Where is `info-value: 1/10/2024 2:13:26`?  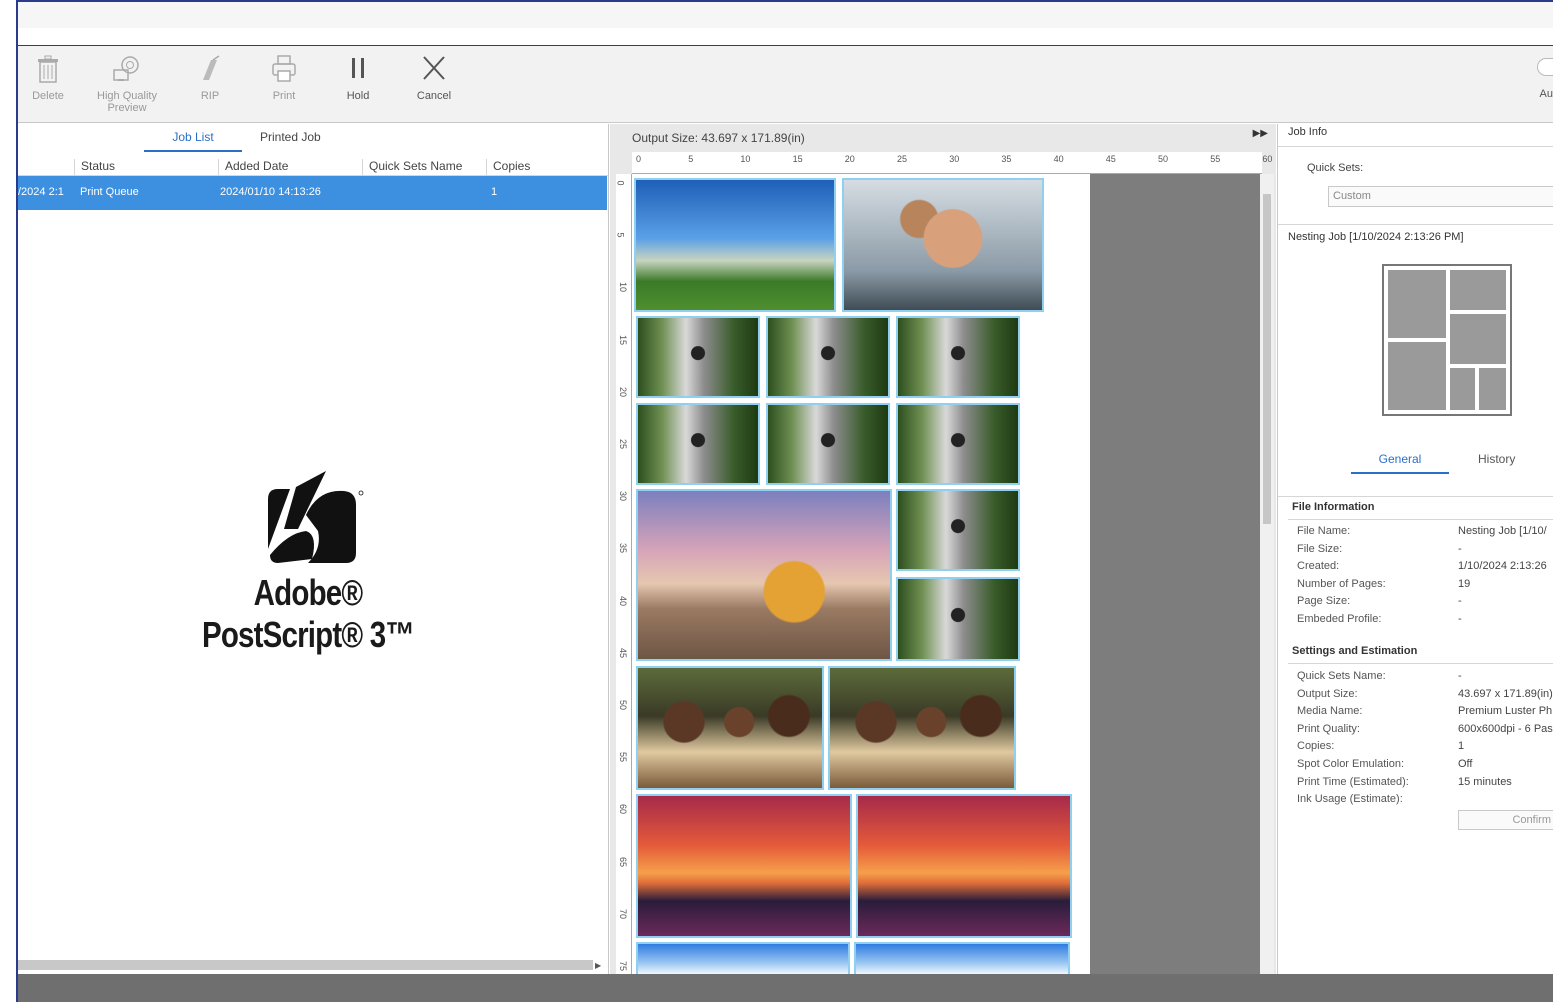
info-value: 1/10/2024 2:13:26 is located at coordinates (1502, 566).